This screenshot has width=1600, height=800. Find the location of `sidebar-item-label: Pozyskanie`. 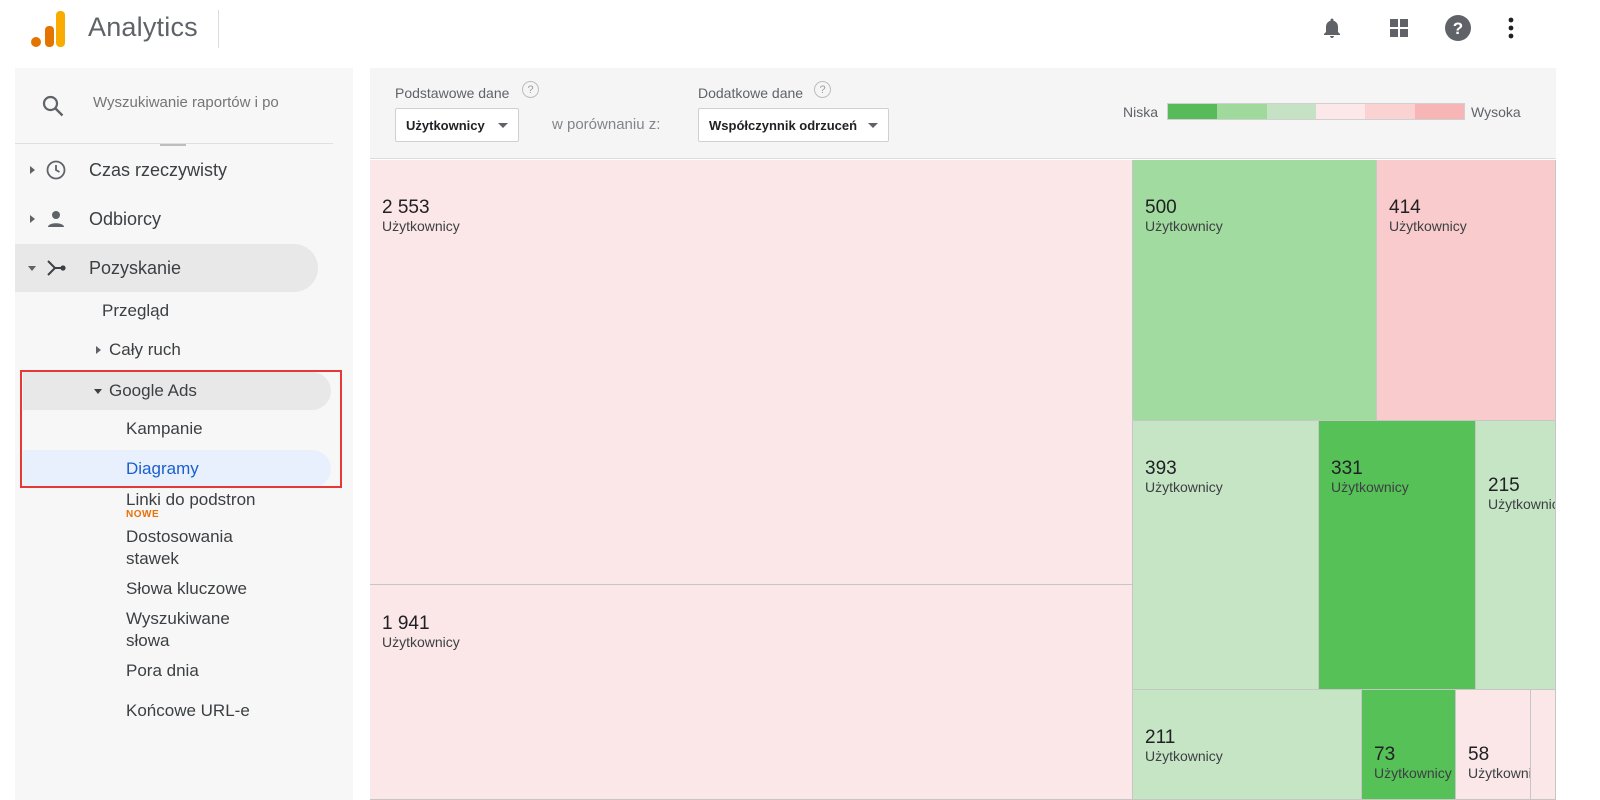

sidebar-item-label: Pozyskanie is located at coordinates (135, 267).